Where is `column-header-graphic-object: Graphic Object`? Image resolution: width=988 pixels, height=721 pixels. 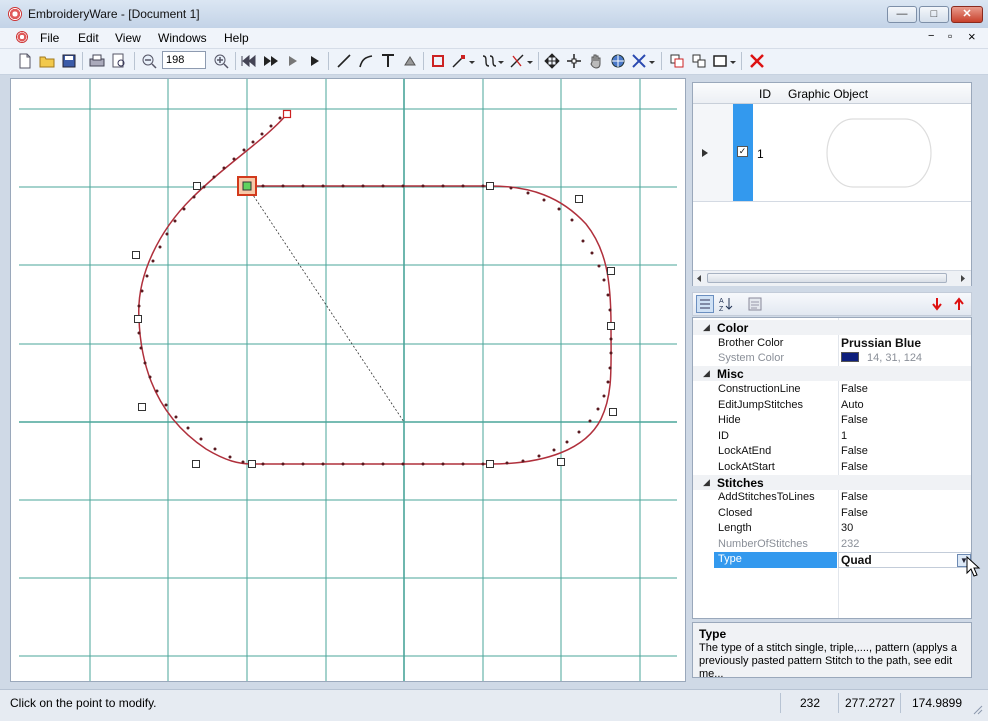
column-header-graphic-object: Graphic Object is located at coordinates (828, 94).